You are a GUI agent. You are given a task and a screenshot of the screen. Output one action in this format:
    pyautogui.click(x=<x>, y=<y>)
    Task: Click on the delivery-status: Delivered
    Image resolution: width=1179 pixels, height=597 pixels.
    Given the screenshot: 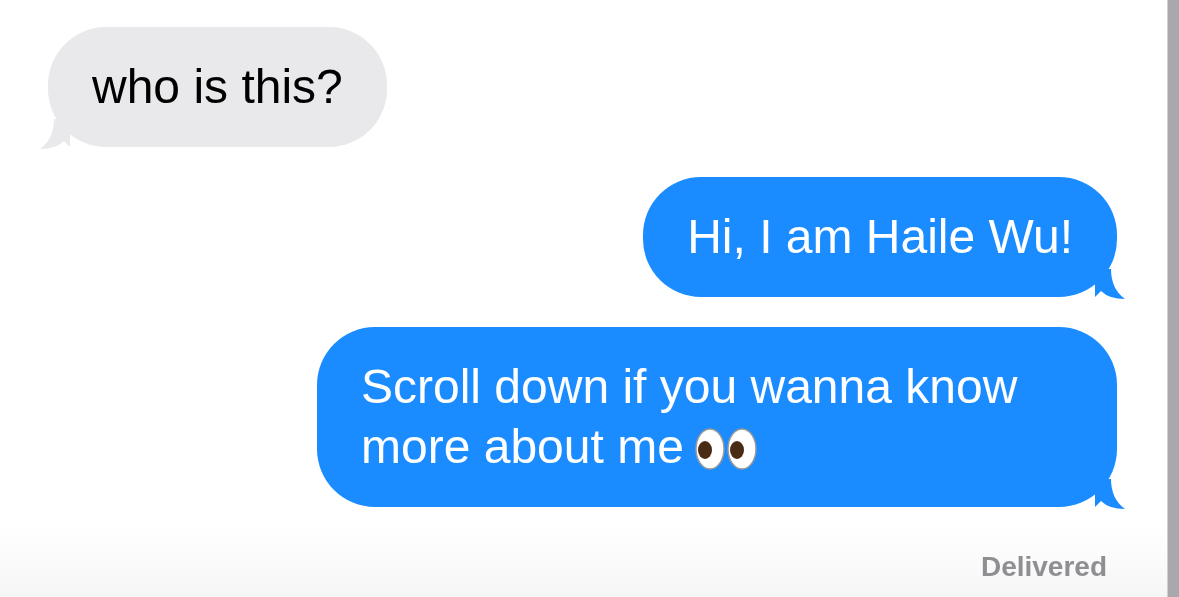 What is the action you would take?
    pyautogui.click(x=1043, y=567)
    